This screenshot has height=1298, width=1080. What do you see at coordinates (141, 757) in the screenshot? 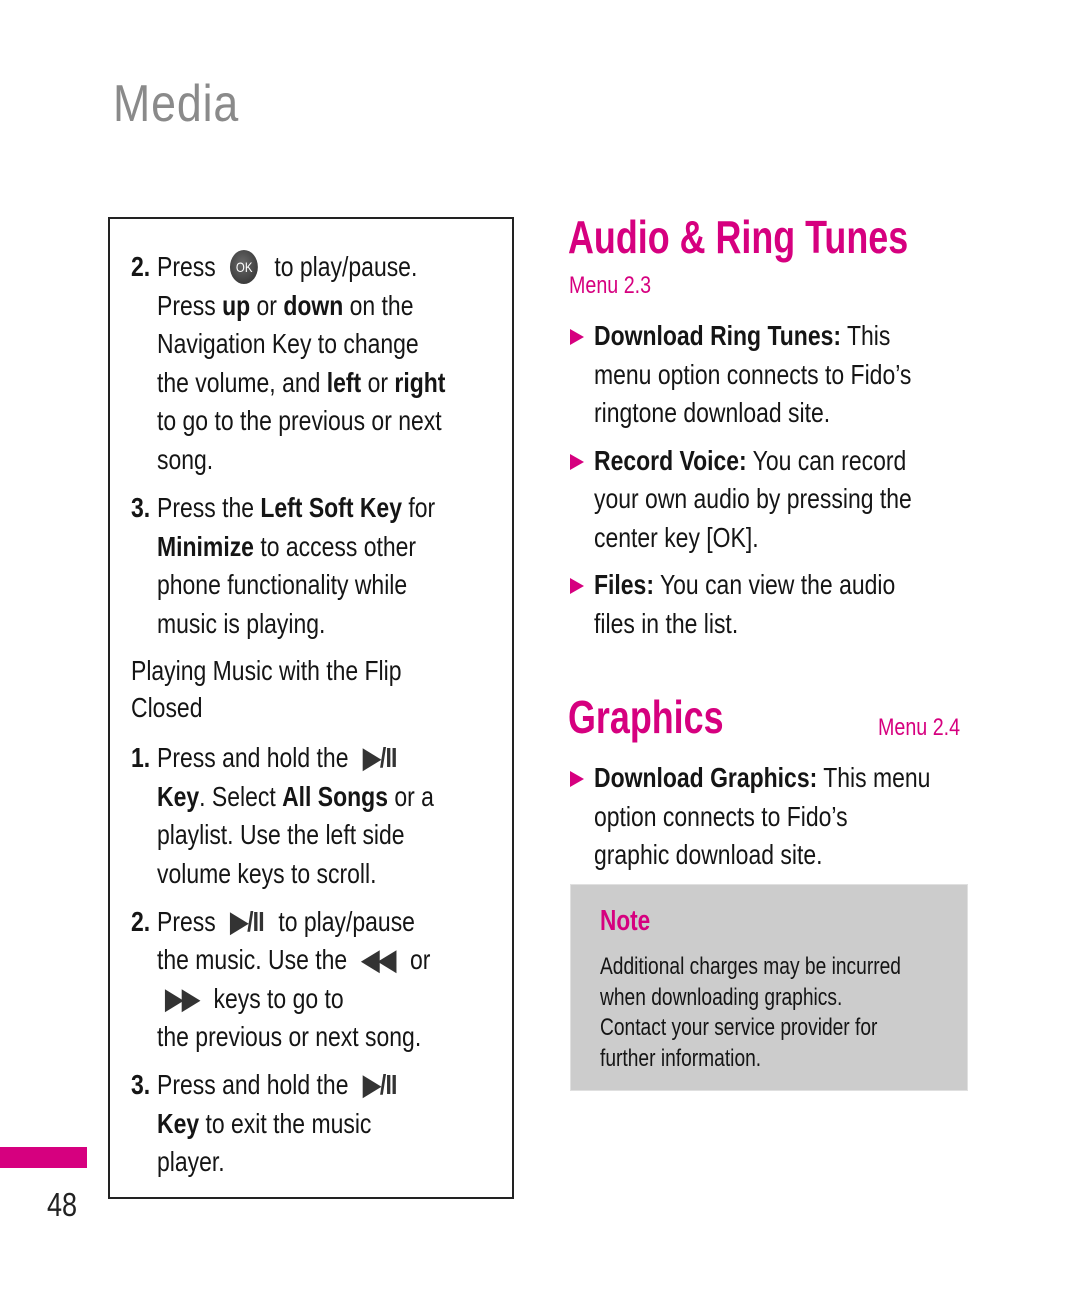
I see `step-number: 1.` at bounding box center [141, 757].